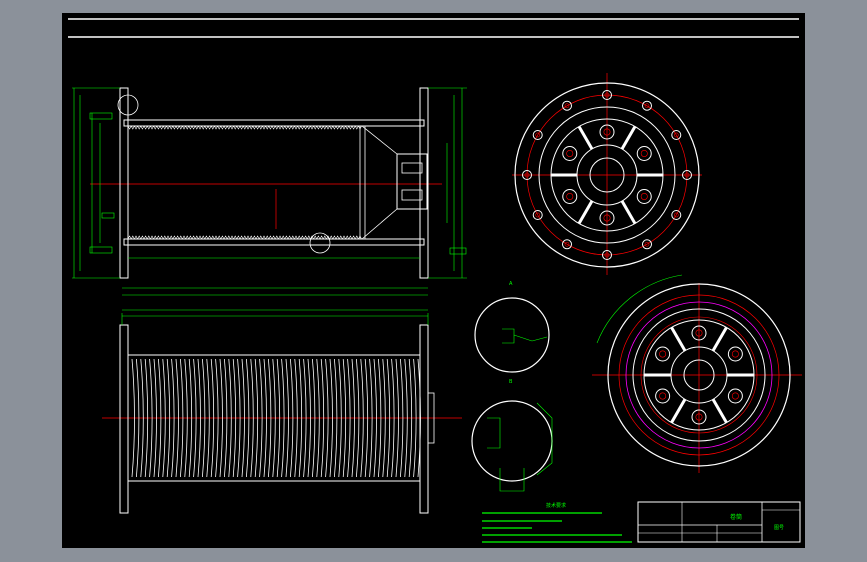  Describe the element at coordinates (719, 522) in the screenshot. I see `title-block: 卷筒 图号` at that location.